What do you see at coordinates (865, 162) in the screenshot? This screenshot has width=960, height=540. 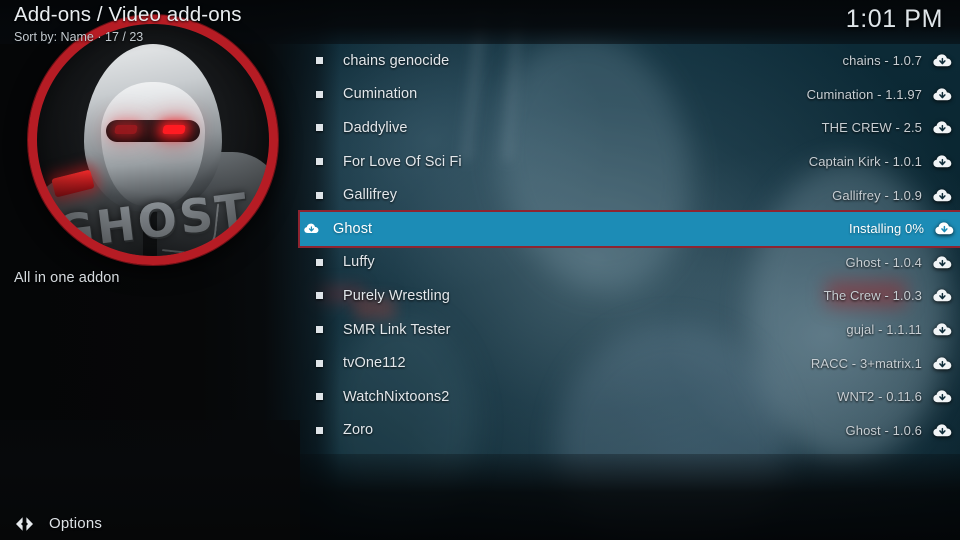 I see `addon-version: Captain Kirk - 1.0.1` at bounding box center [865, 162].